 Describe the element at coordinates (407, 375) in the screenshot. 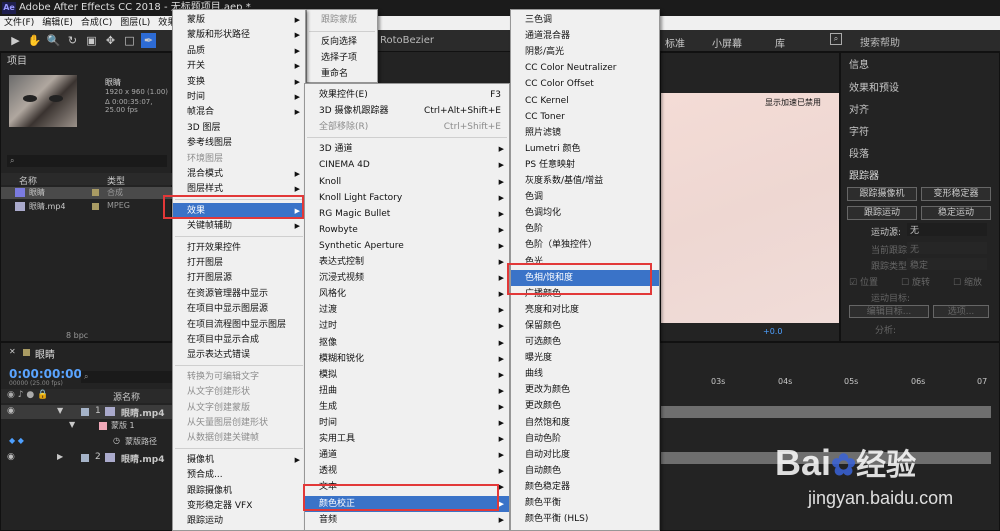

I see `effect-menu-item: 模拟 ▶` at that location.